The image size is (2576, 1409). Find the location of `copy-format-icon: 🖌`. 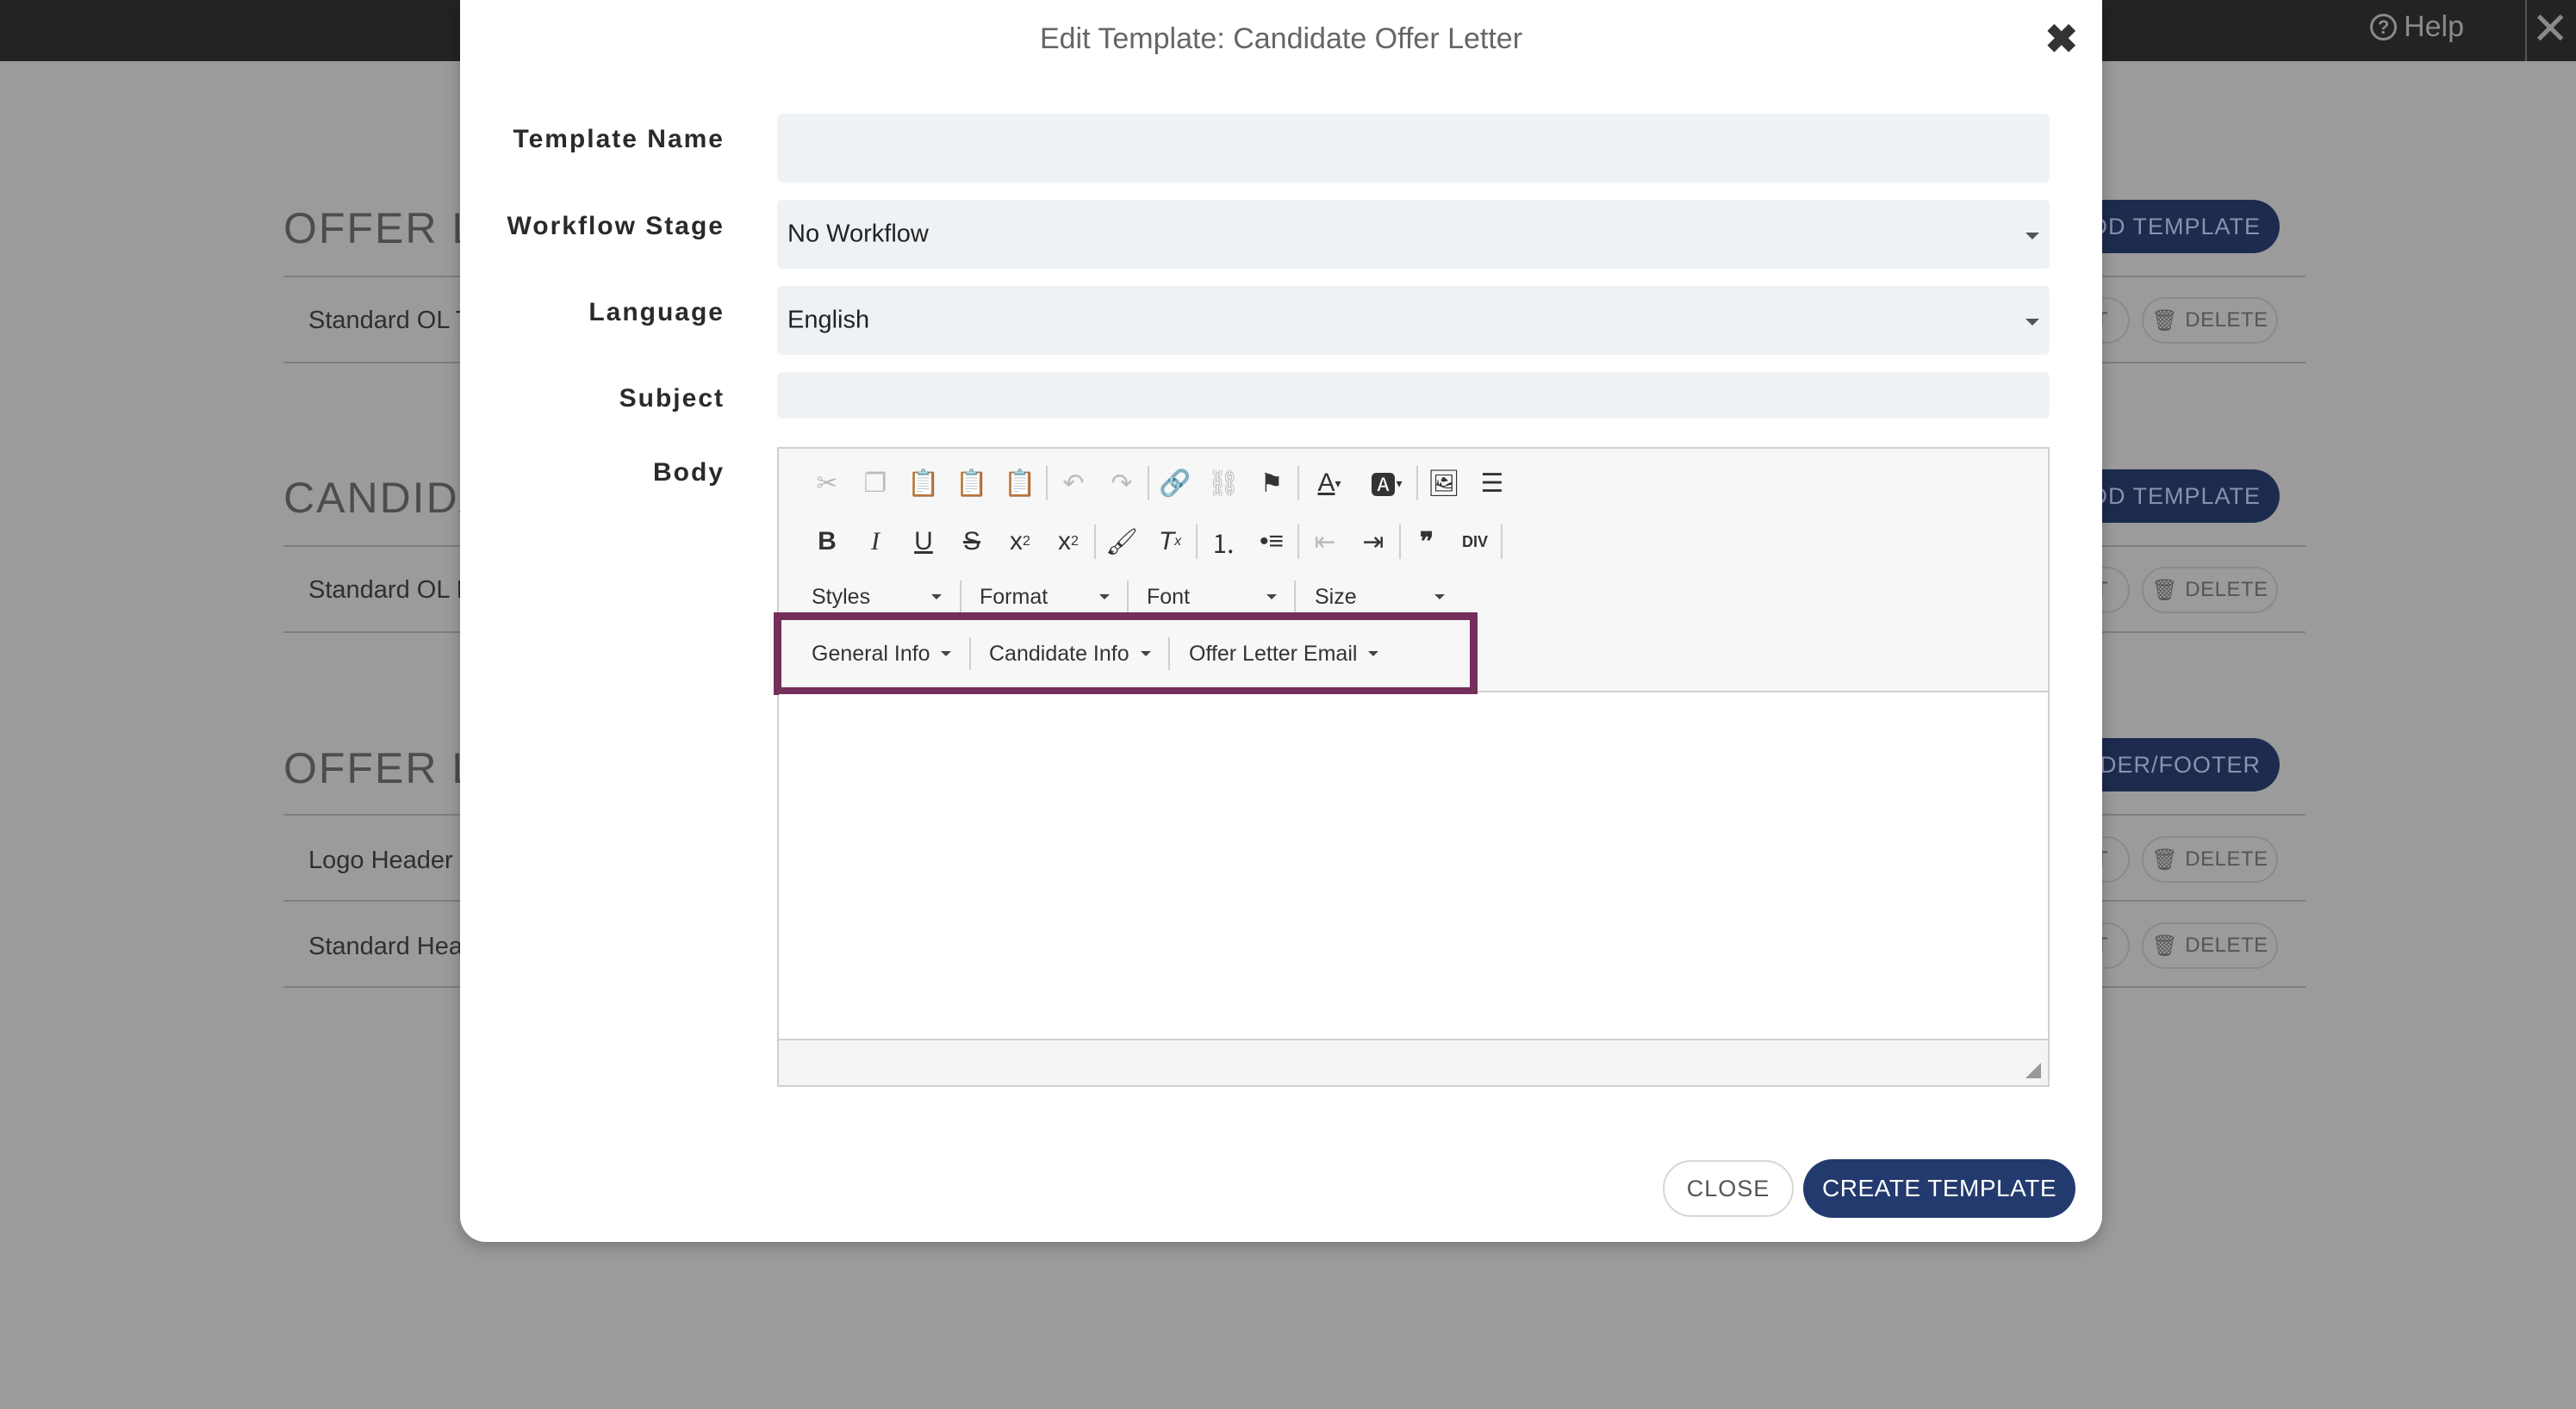

copy-format-icon: 🖌 is located at coordinates (1122, 541).